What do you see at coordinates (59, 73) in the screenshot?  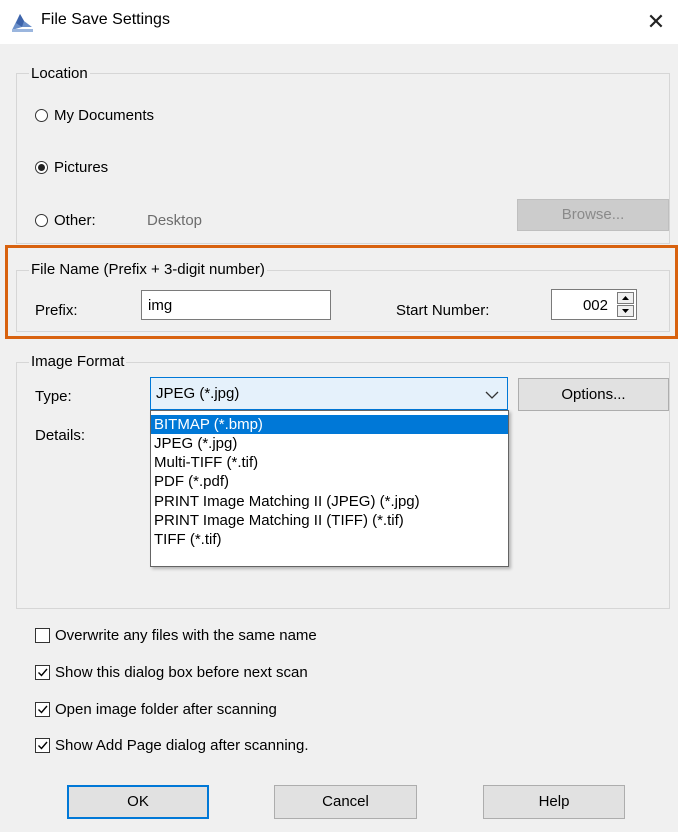 I see `location-legend: Location` at bounding box center [59, 73].